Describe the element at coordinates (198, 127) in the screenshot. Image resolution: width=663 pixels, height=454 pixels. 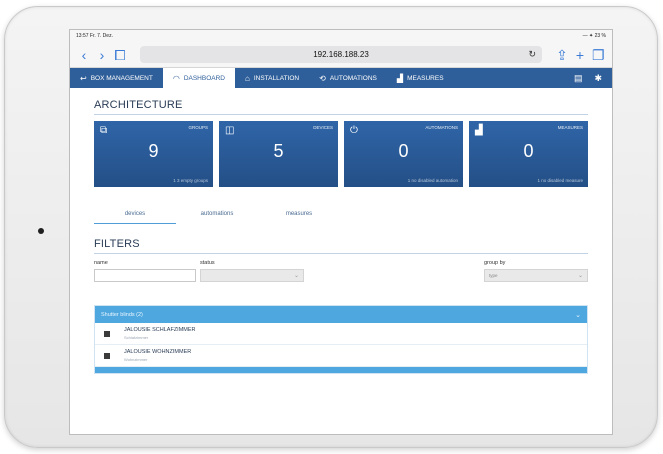
I see `tile-label: GROUPS` at that location.